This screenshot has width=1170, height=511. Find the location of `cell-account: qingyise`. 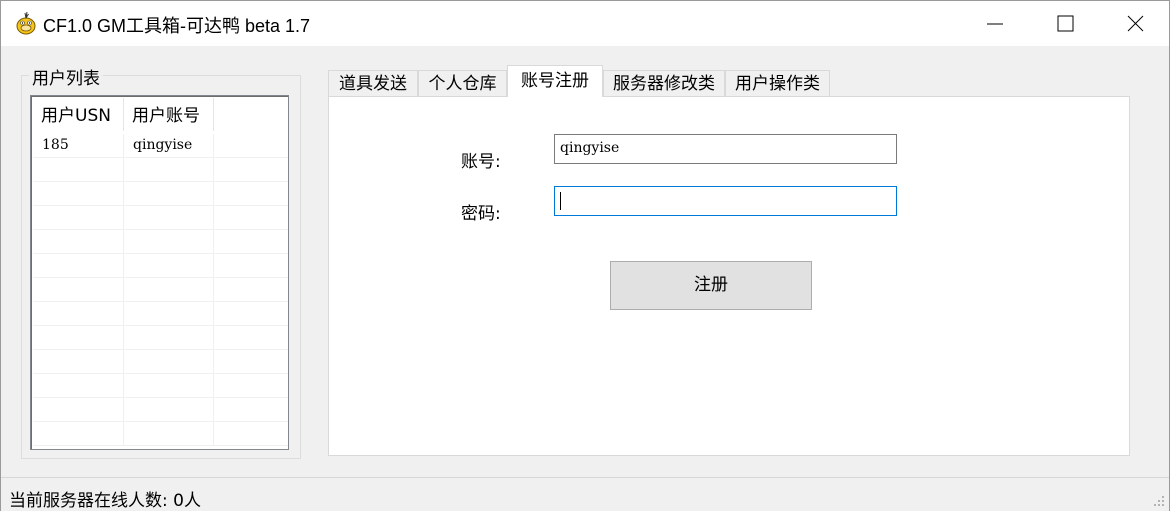

cell-account: qingyise is located at coordinates (169, 146).